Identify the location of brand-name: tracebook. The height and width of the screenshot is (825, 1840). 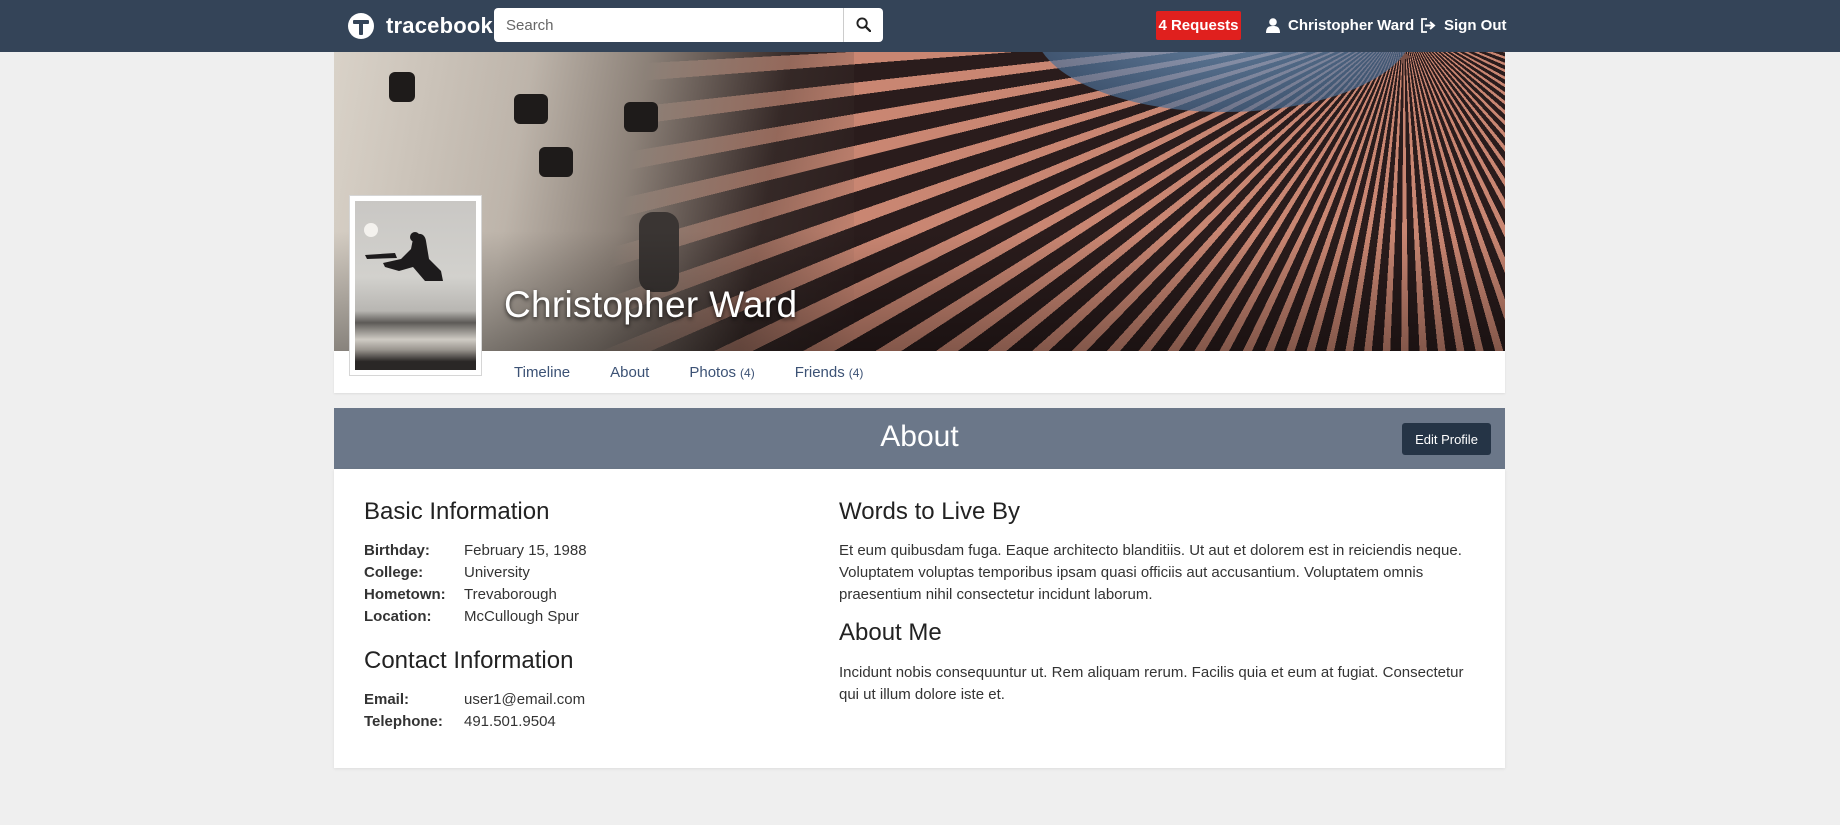
(439, 25).